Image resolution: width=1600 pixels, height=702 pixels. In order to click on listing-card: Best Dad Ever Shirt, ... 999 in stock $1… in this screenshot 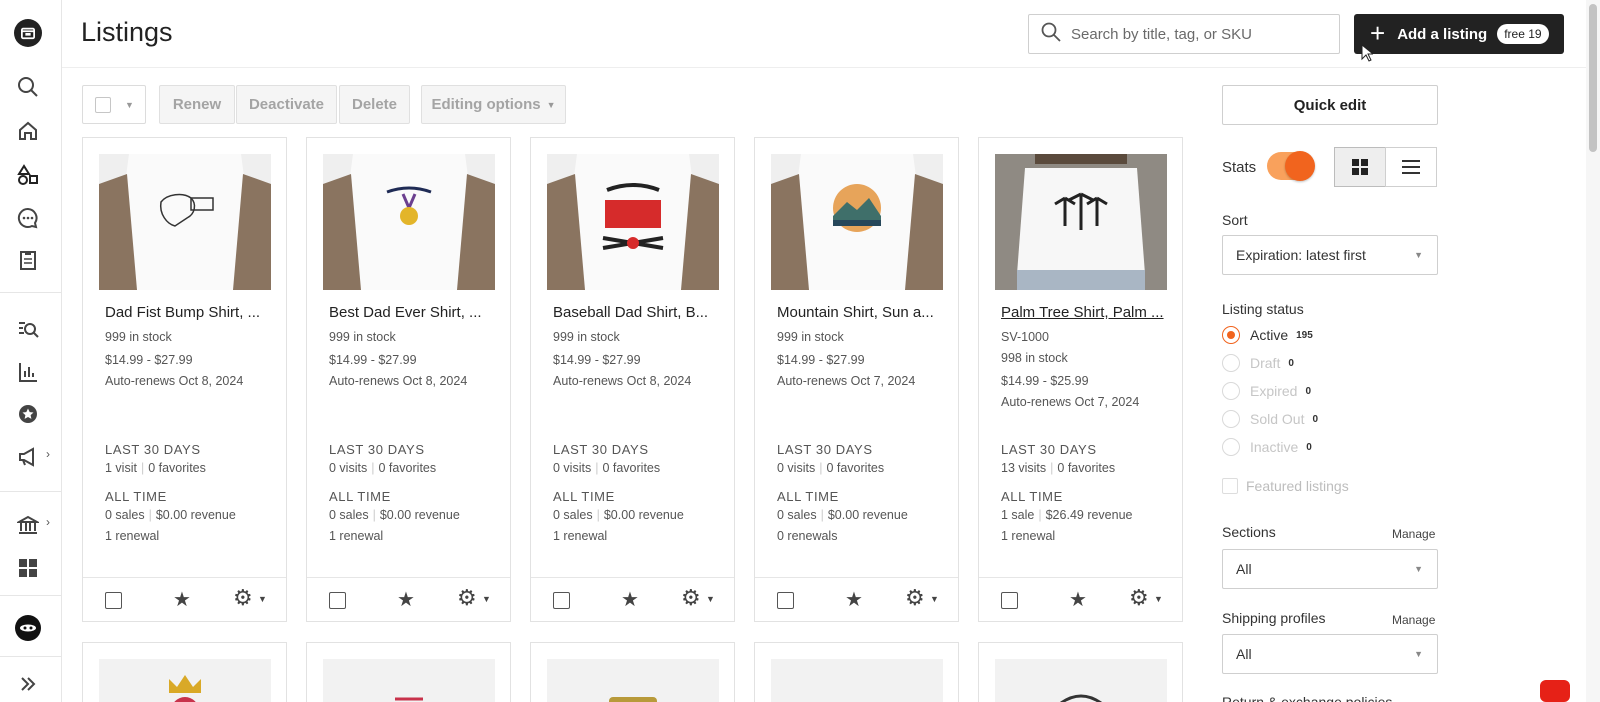, I will do `click(408, 379)`.